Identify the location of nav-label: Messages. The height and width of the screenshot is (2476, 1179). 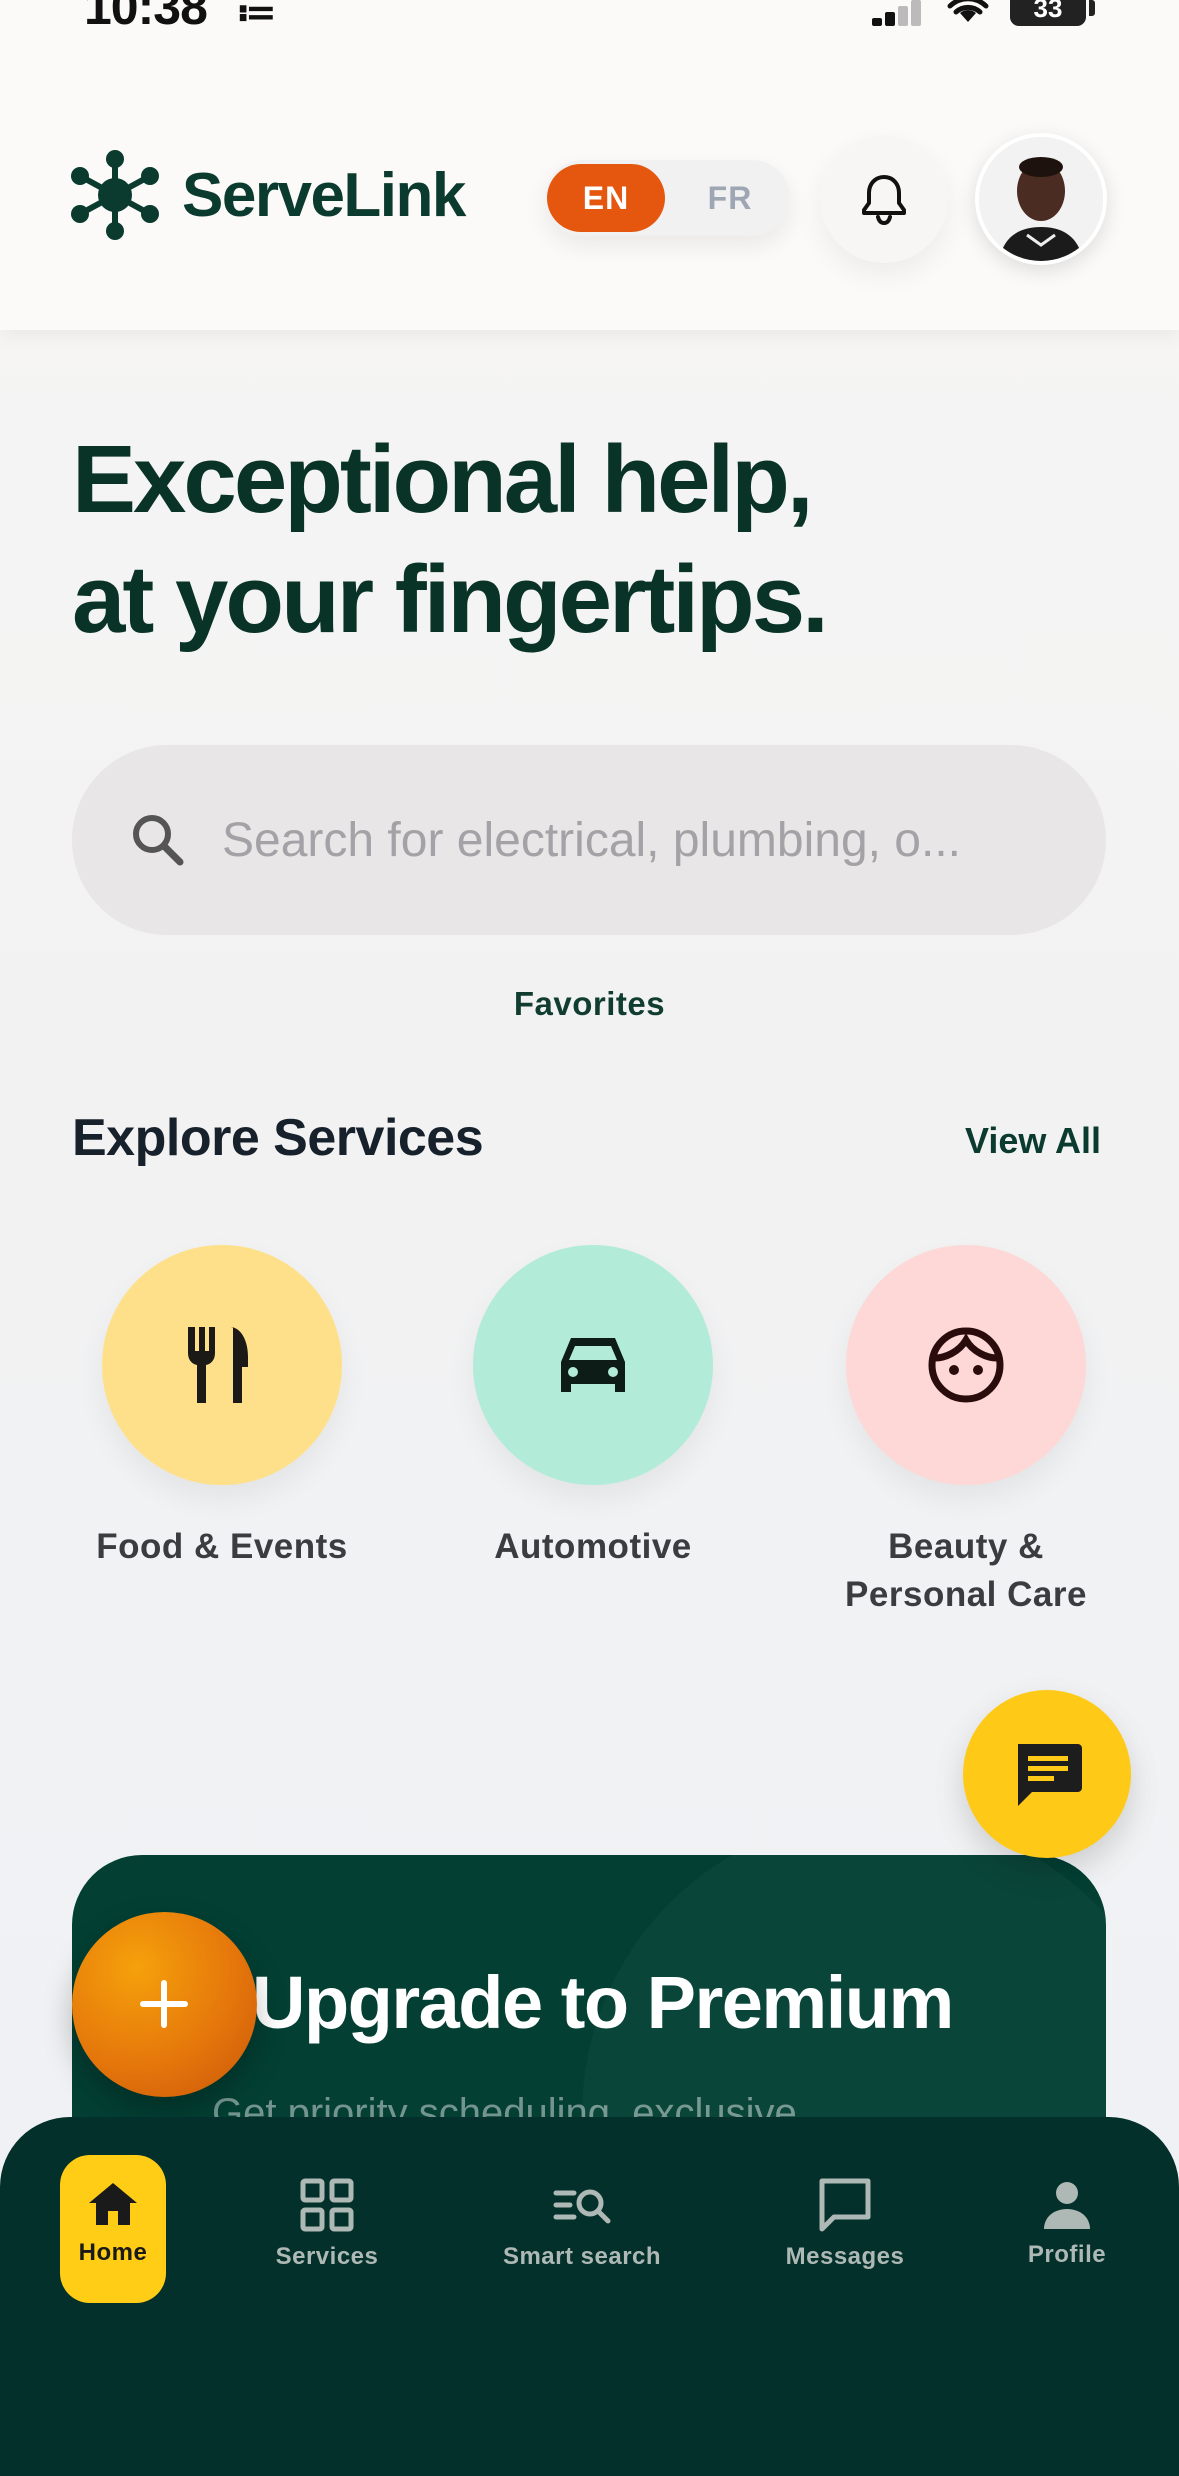
(845, 2256).